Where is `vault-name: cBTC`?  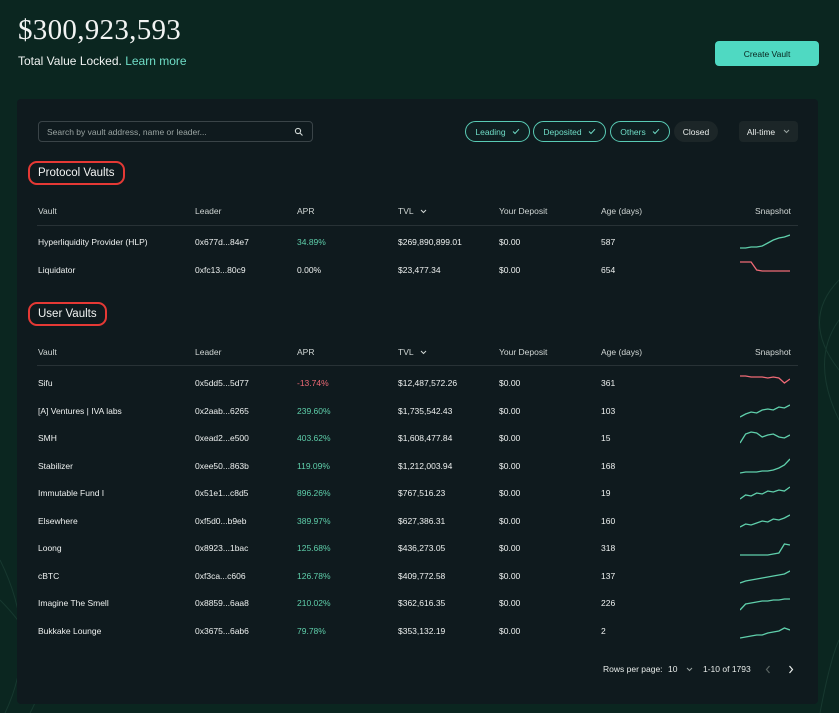 vault-name: cBTC is located at coordinates (49, 575).